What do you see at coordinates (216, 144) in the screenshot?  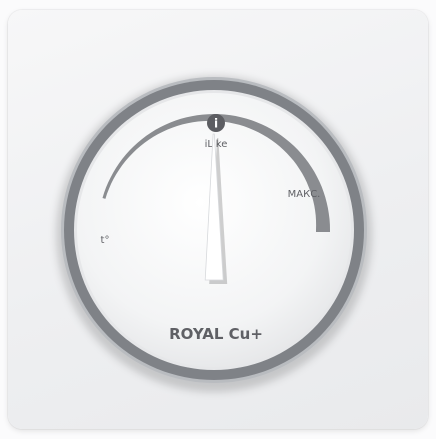 I see `mode-label: iLike` at bounding box center [216, 144].